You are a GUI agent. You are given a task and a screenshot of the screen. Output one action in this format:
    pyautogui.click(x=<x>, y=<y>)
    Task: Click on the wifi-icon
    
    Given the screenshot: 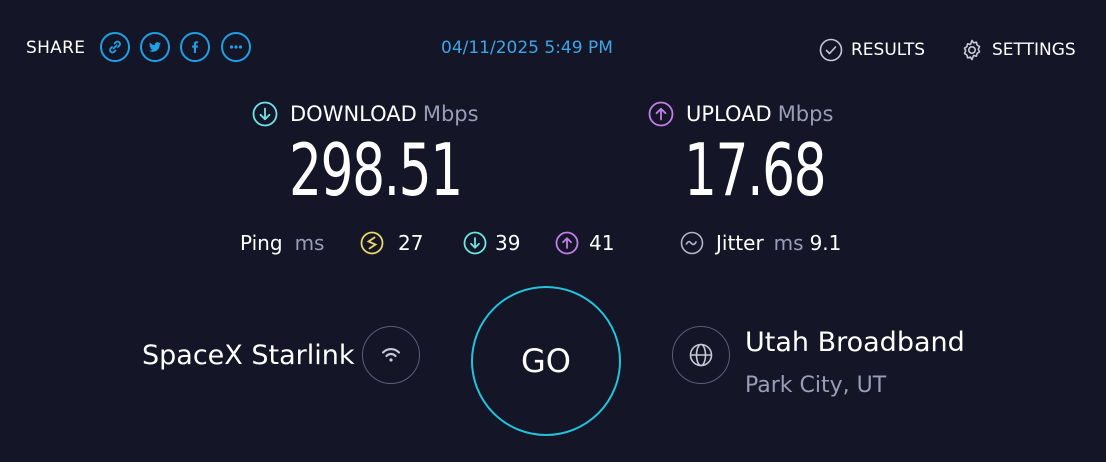 What is the action you would take?
    pyautogui.click(x=391, y=355)
    